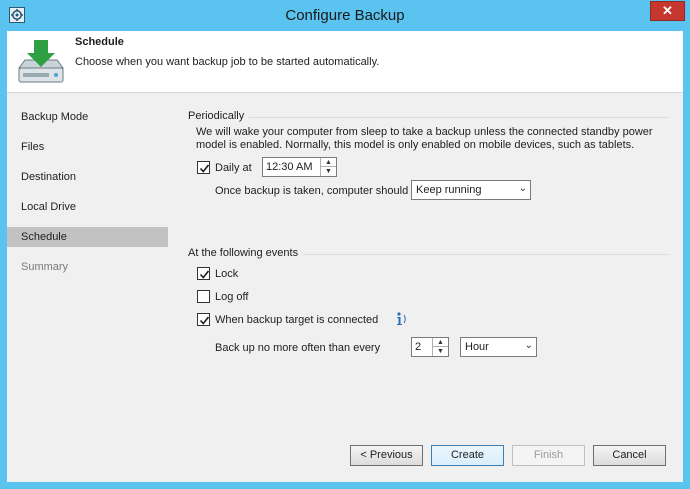  I want to click on log-off-label: Log off, so click(232, 297).